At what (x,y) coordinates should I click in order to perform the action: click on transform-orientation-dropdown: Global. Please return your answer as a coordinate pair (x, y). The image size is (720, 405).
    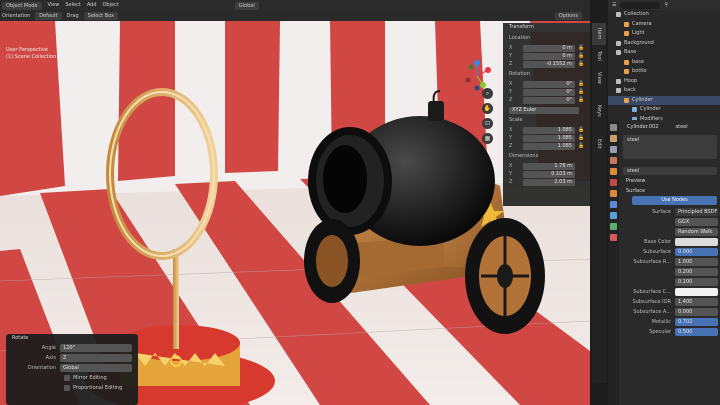
    Looking at the image, I should click on (246, 5).